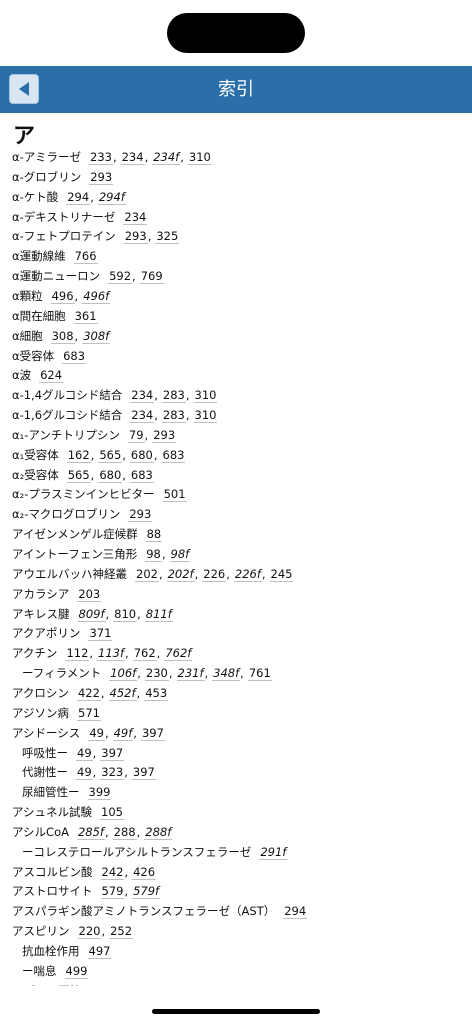 The image size is (472, 1024). What do you see at coordinates (24, 136) in the screenshot?
I see `section-heading: ア` at bounding box center [24, 136].